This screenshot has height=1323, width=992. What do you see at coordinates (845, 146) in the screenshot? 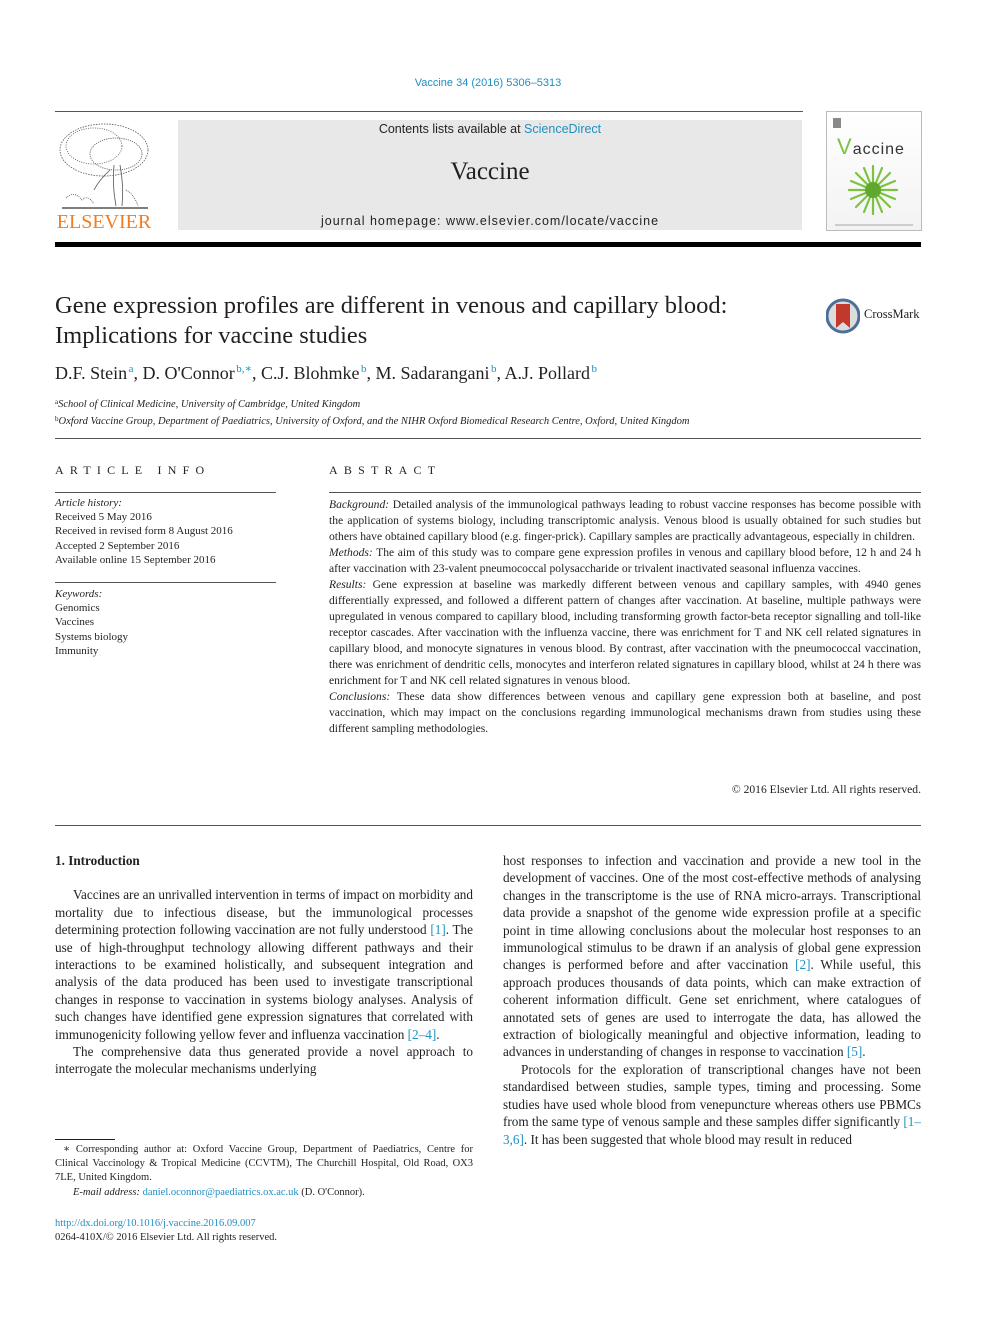
I see `cover-title-v: V` at bounding box center [845, 146].